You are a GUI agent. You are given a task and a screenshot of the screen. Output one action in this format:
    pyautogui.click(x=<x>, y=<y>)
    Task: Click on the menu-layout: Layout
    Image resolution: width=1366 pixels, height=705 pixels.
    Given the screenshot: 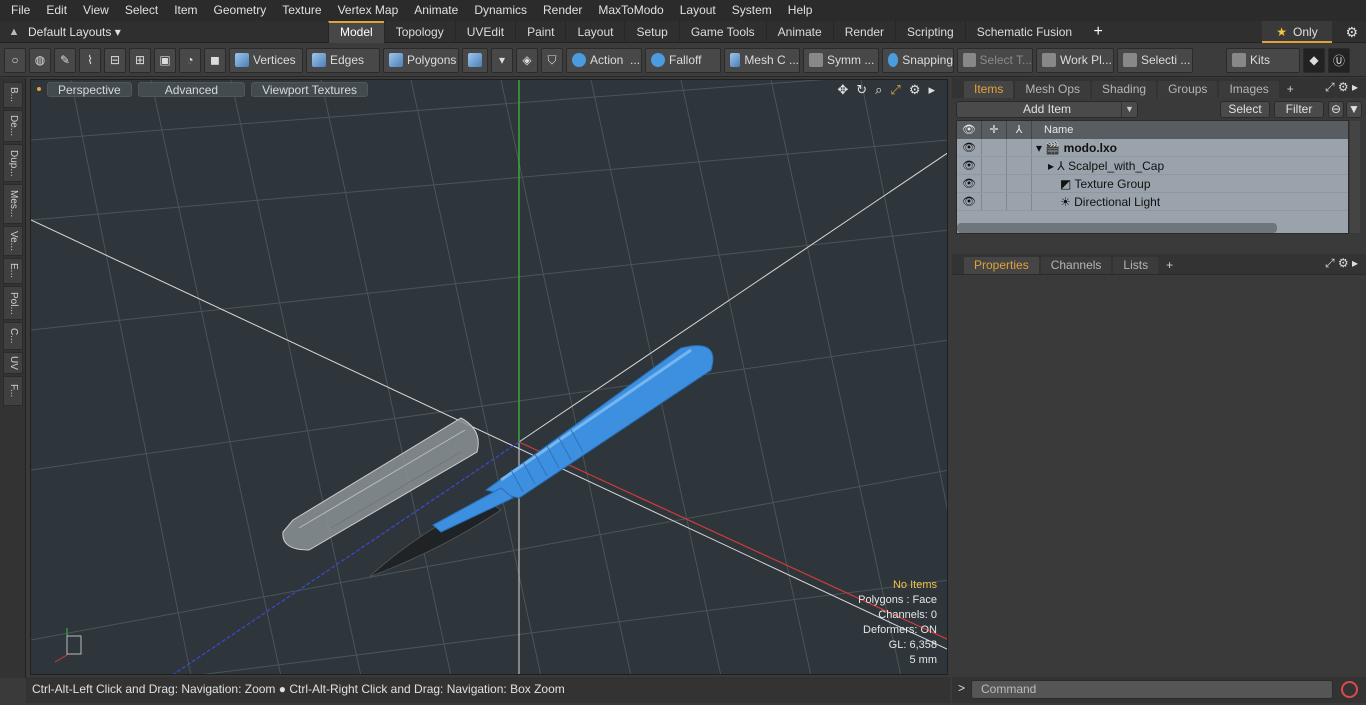 What is the action you would take?
    pyautogui.click(x=698, y=10)
    